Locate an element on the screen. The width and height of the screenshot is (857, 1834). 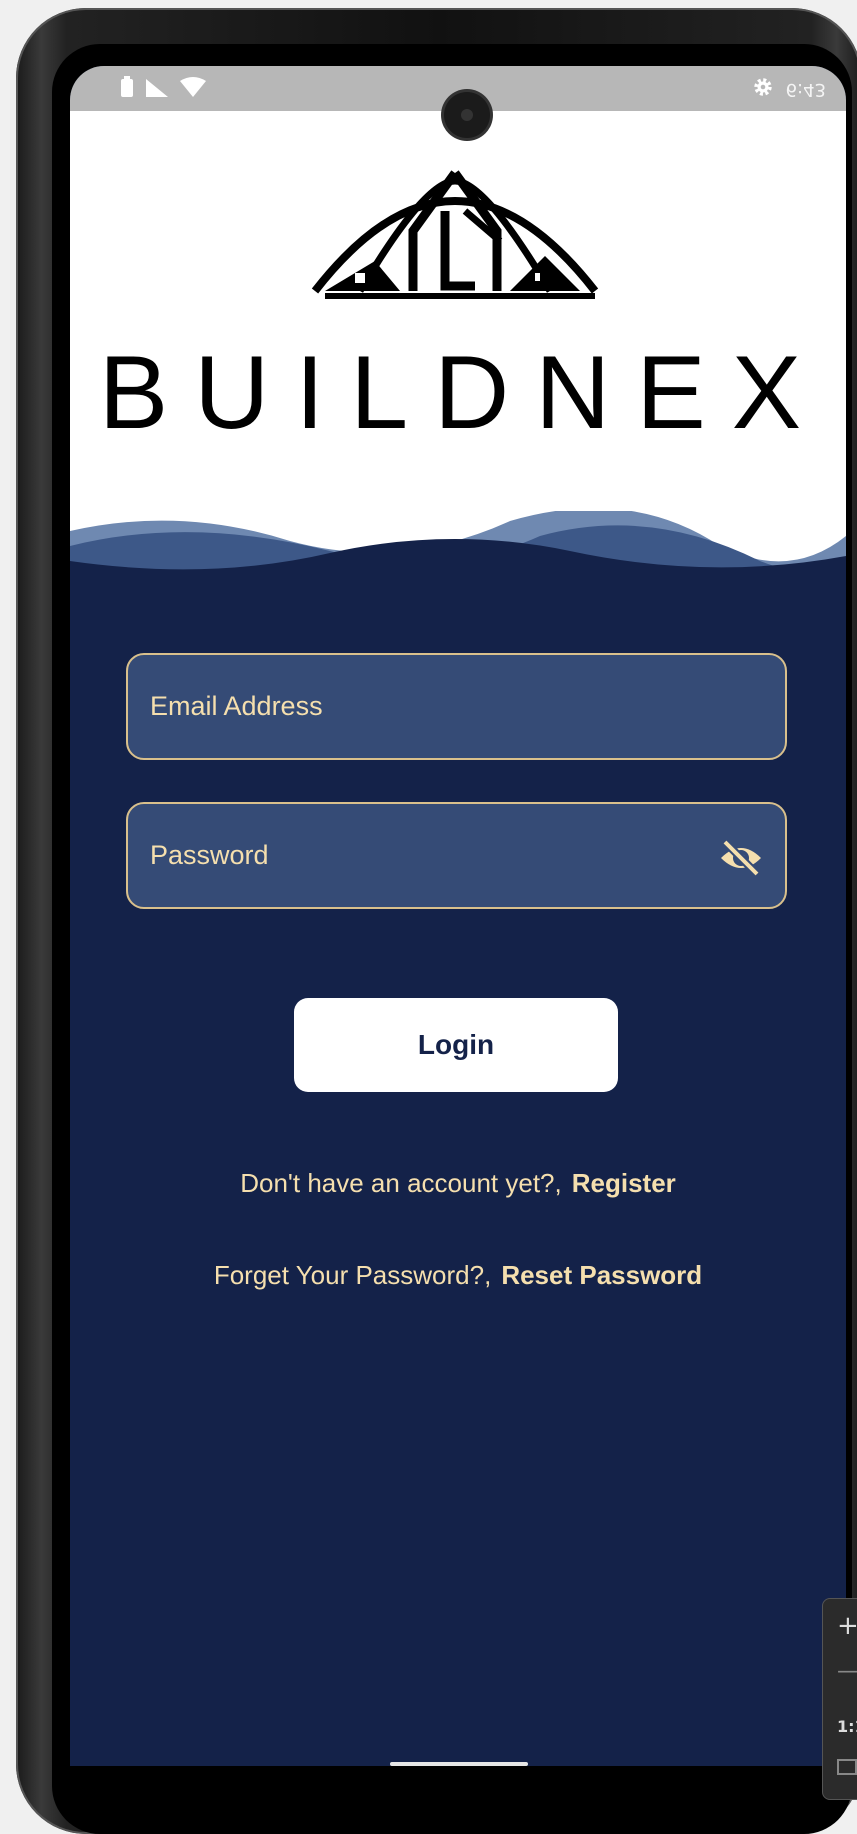
email-field is located at coordinates (456, 706).